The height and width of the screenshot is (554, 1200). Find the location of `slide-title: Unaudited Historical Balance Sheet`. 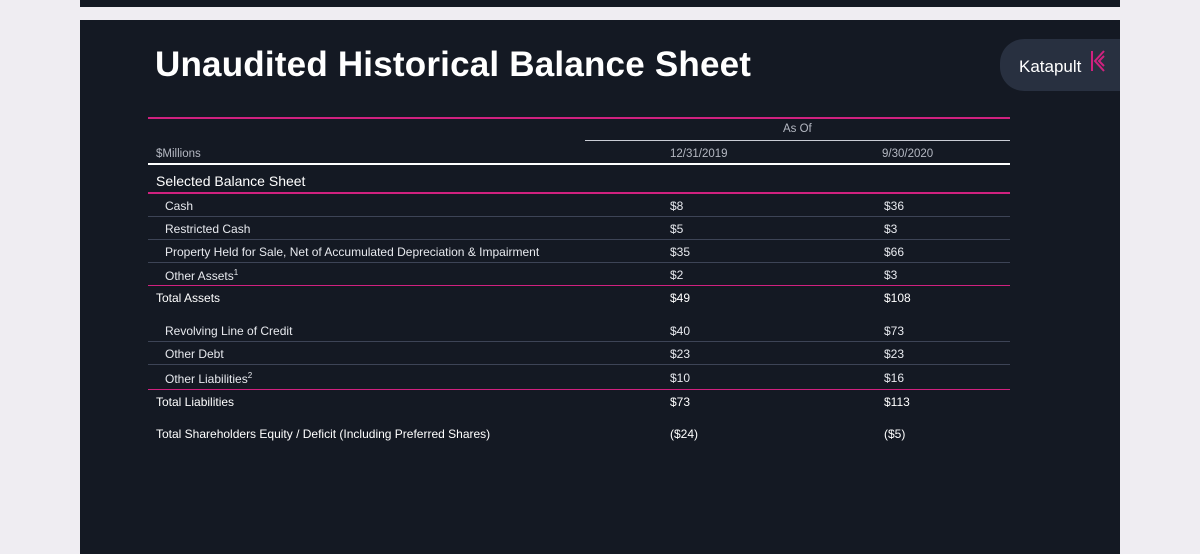

slide-title: Unaudited Historical Balance Sheet is located at coordinates (453, 64).